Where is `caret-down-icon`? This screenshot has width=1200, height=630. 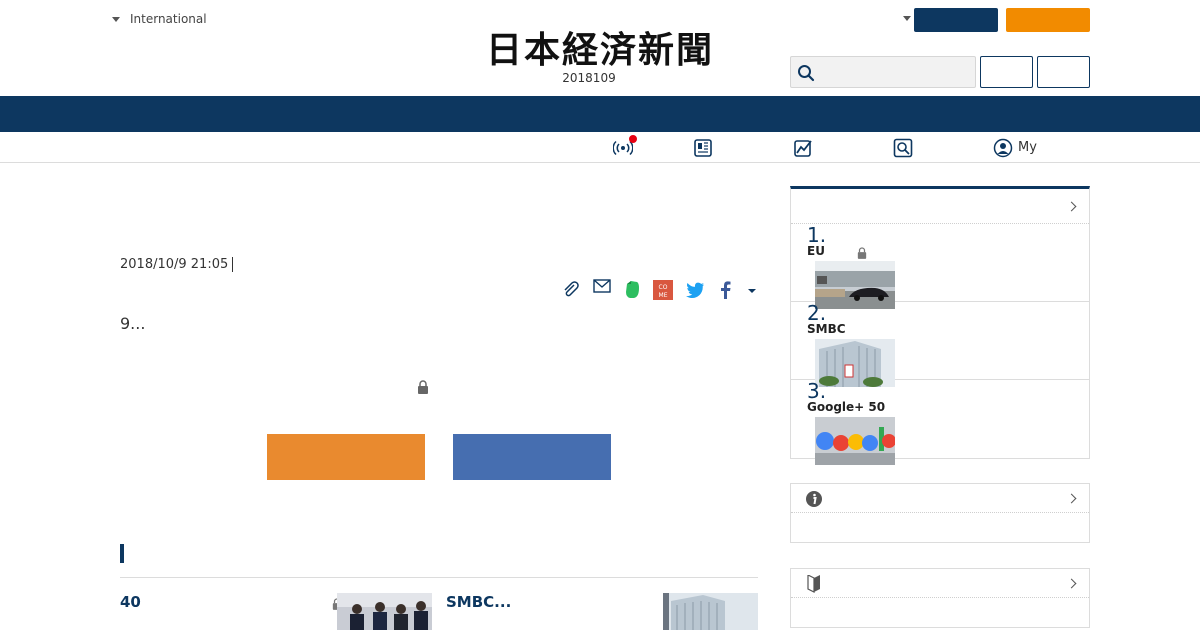 caret-down-icon is located at coordinates (116, 19).